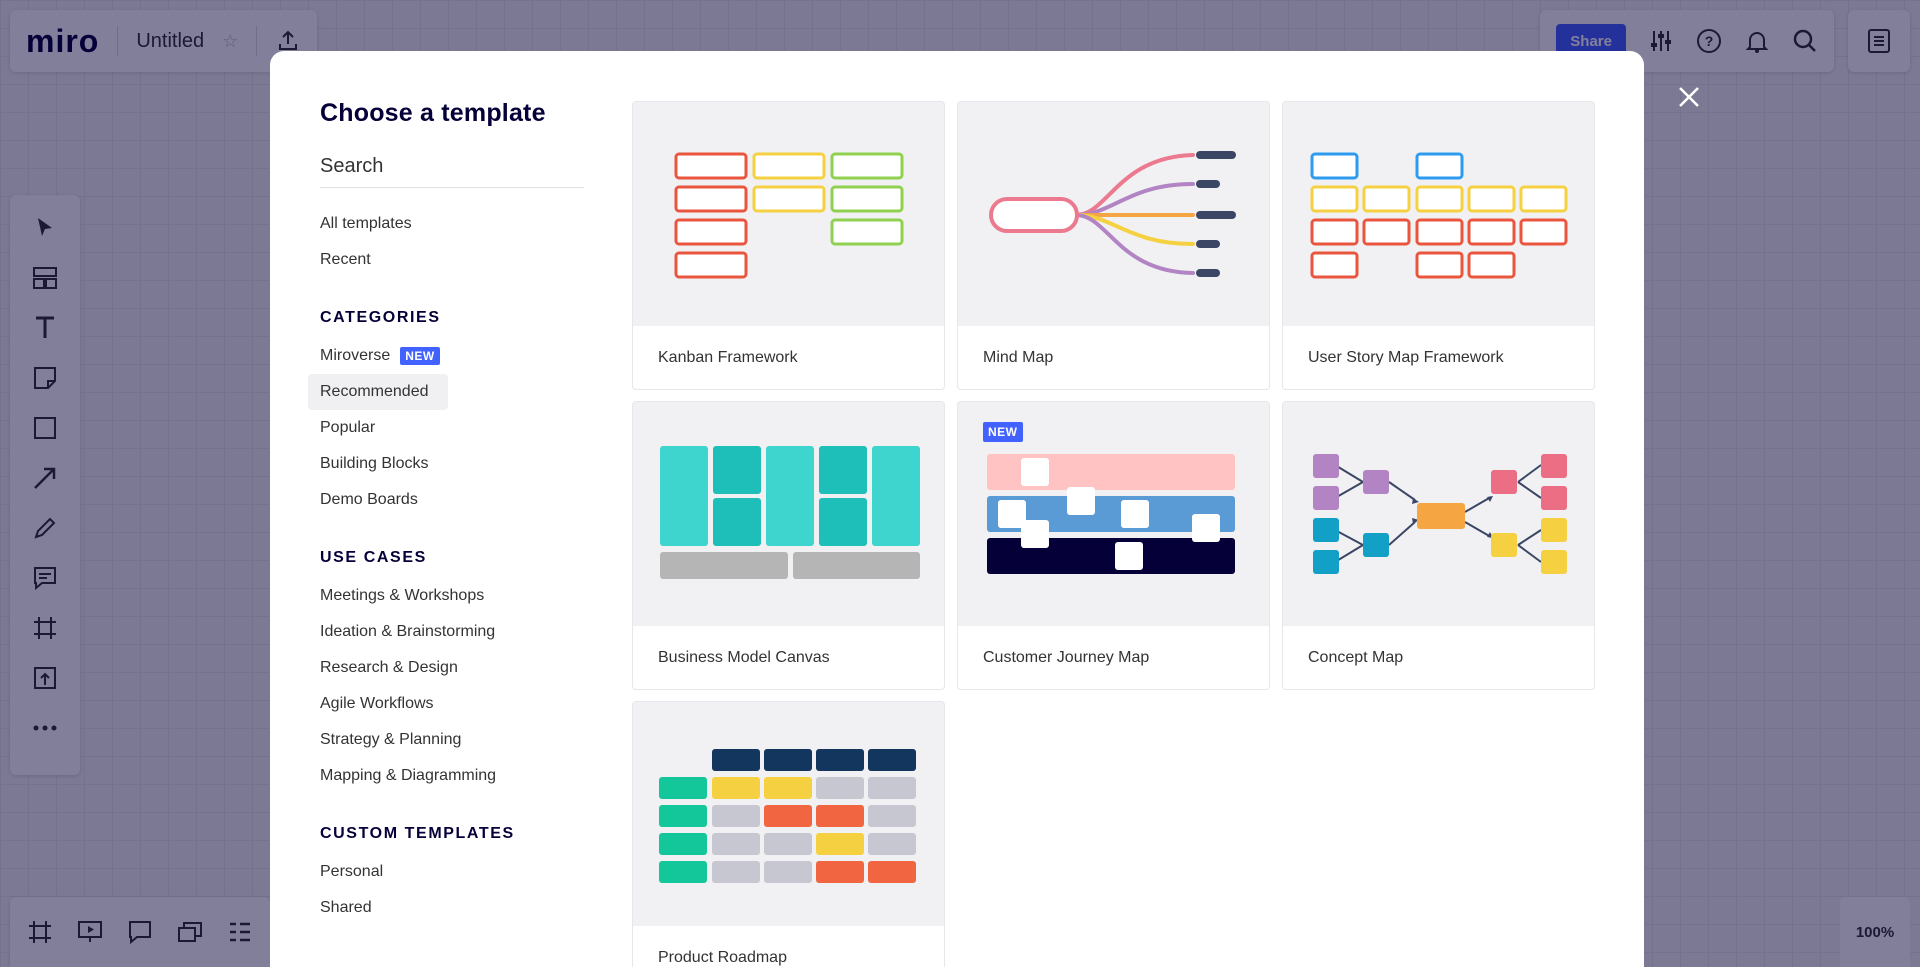  I want to click on nav-use-case-strategy: Strategy & Planning, so click(452, 740).